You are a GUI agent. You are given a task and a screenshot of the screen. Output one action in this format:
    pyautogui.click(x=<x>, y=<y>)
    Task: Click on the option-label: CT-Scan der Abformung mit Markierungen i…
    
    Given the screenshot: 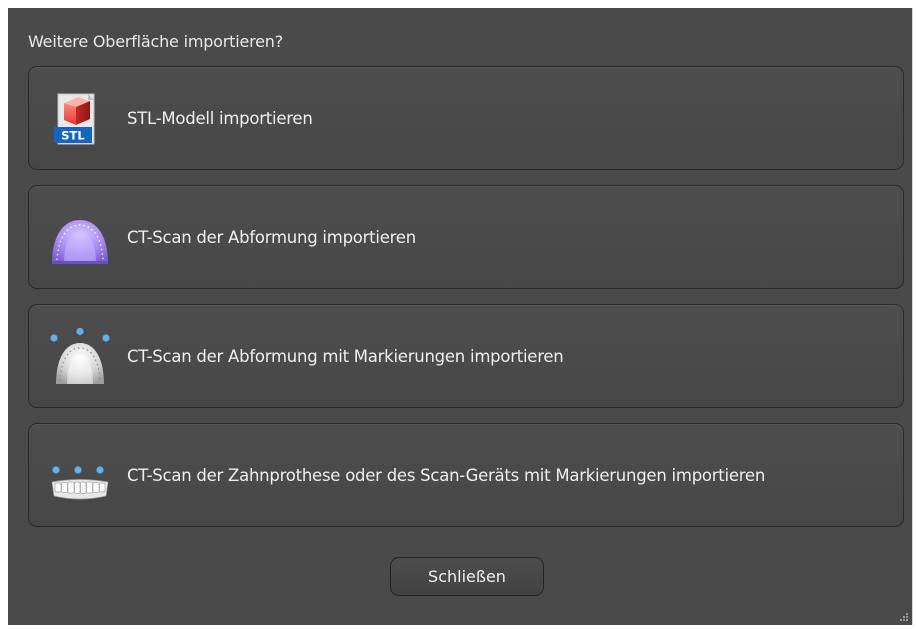 What is the action you would take?
    pyautogui.click(x=345, y=356)
    